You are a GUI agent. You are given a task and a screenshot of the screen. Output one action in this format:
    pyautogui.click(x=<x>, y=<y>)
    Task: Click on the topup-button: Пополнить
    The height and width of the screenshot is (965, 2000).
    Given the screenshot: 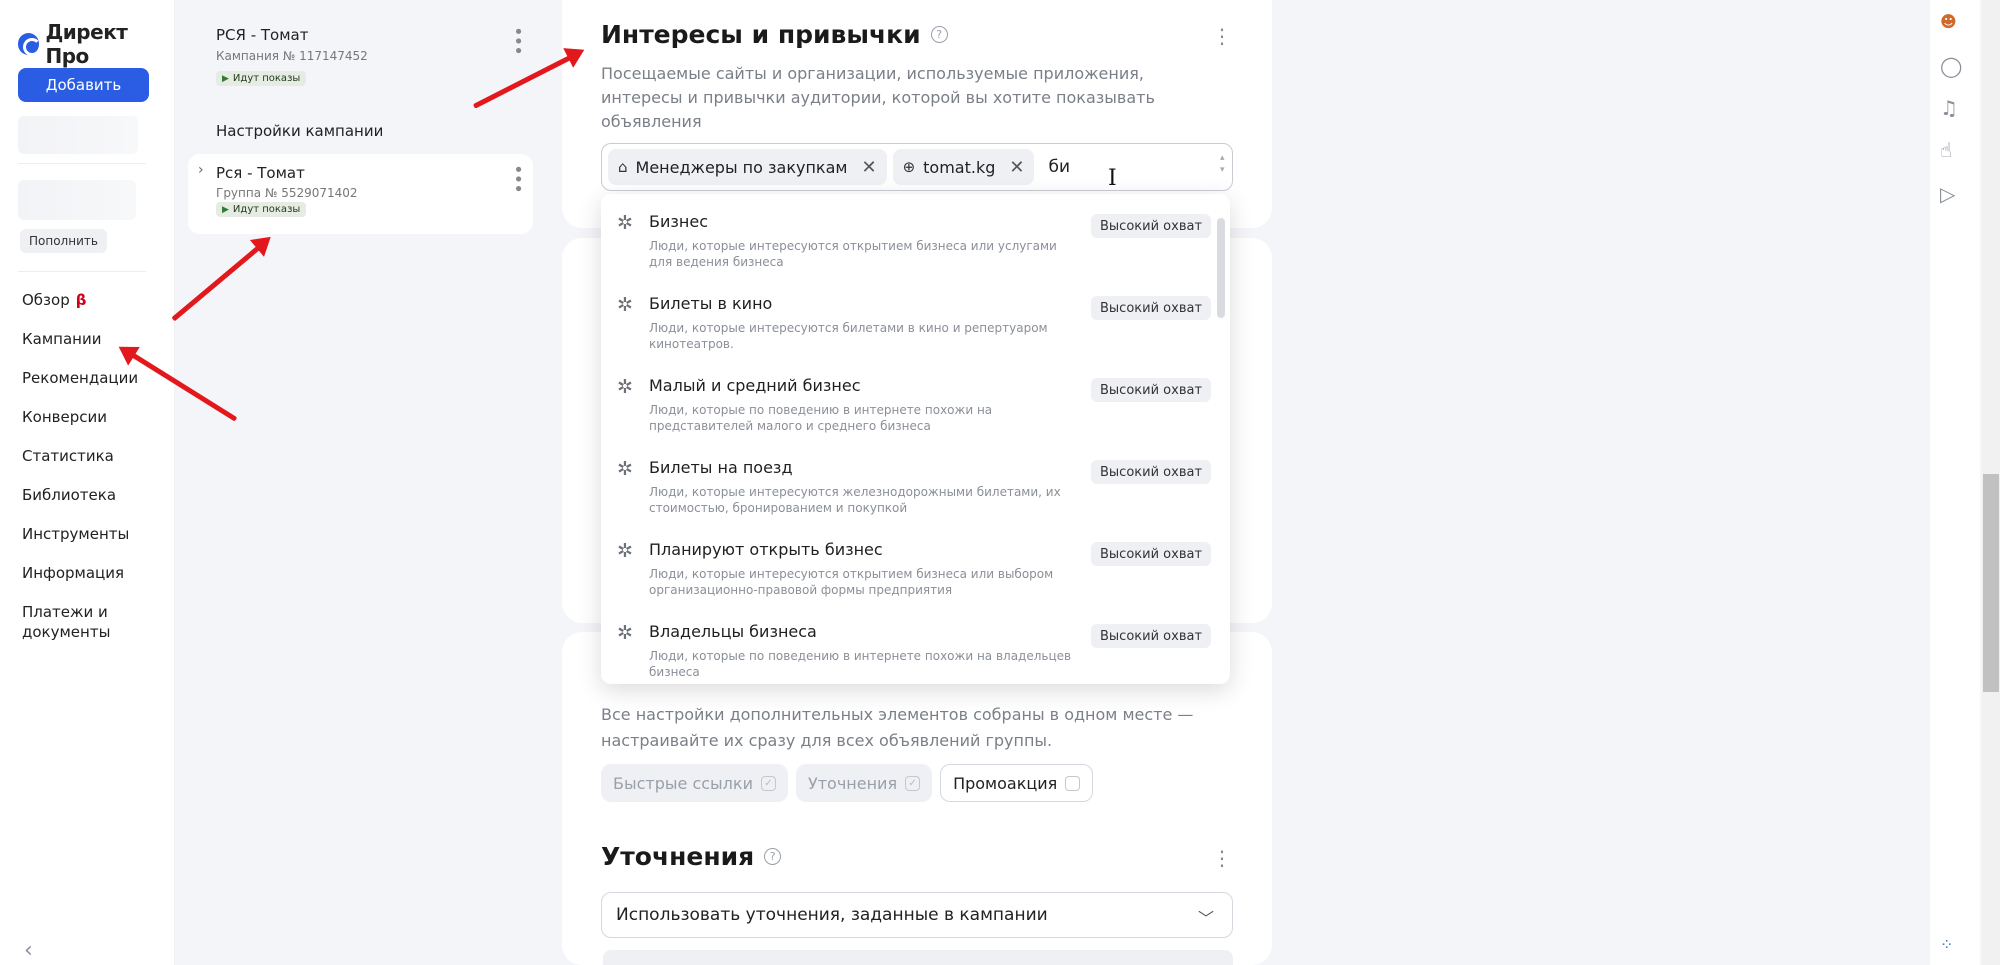 What is the action you would take?
    pyautogui.click(x=63, y=241)
    